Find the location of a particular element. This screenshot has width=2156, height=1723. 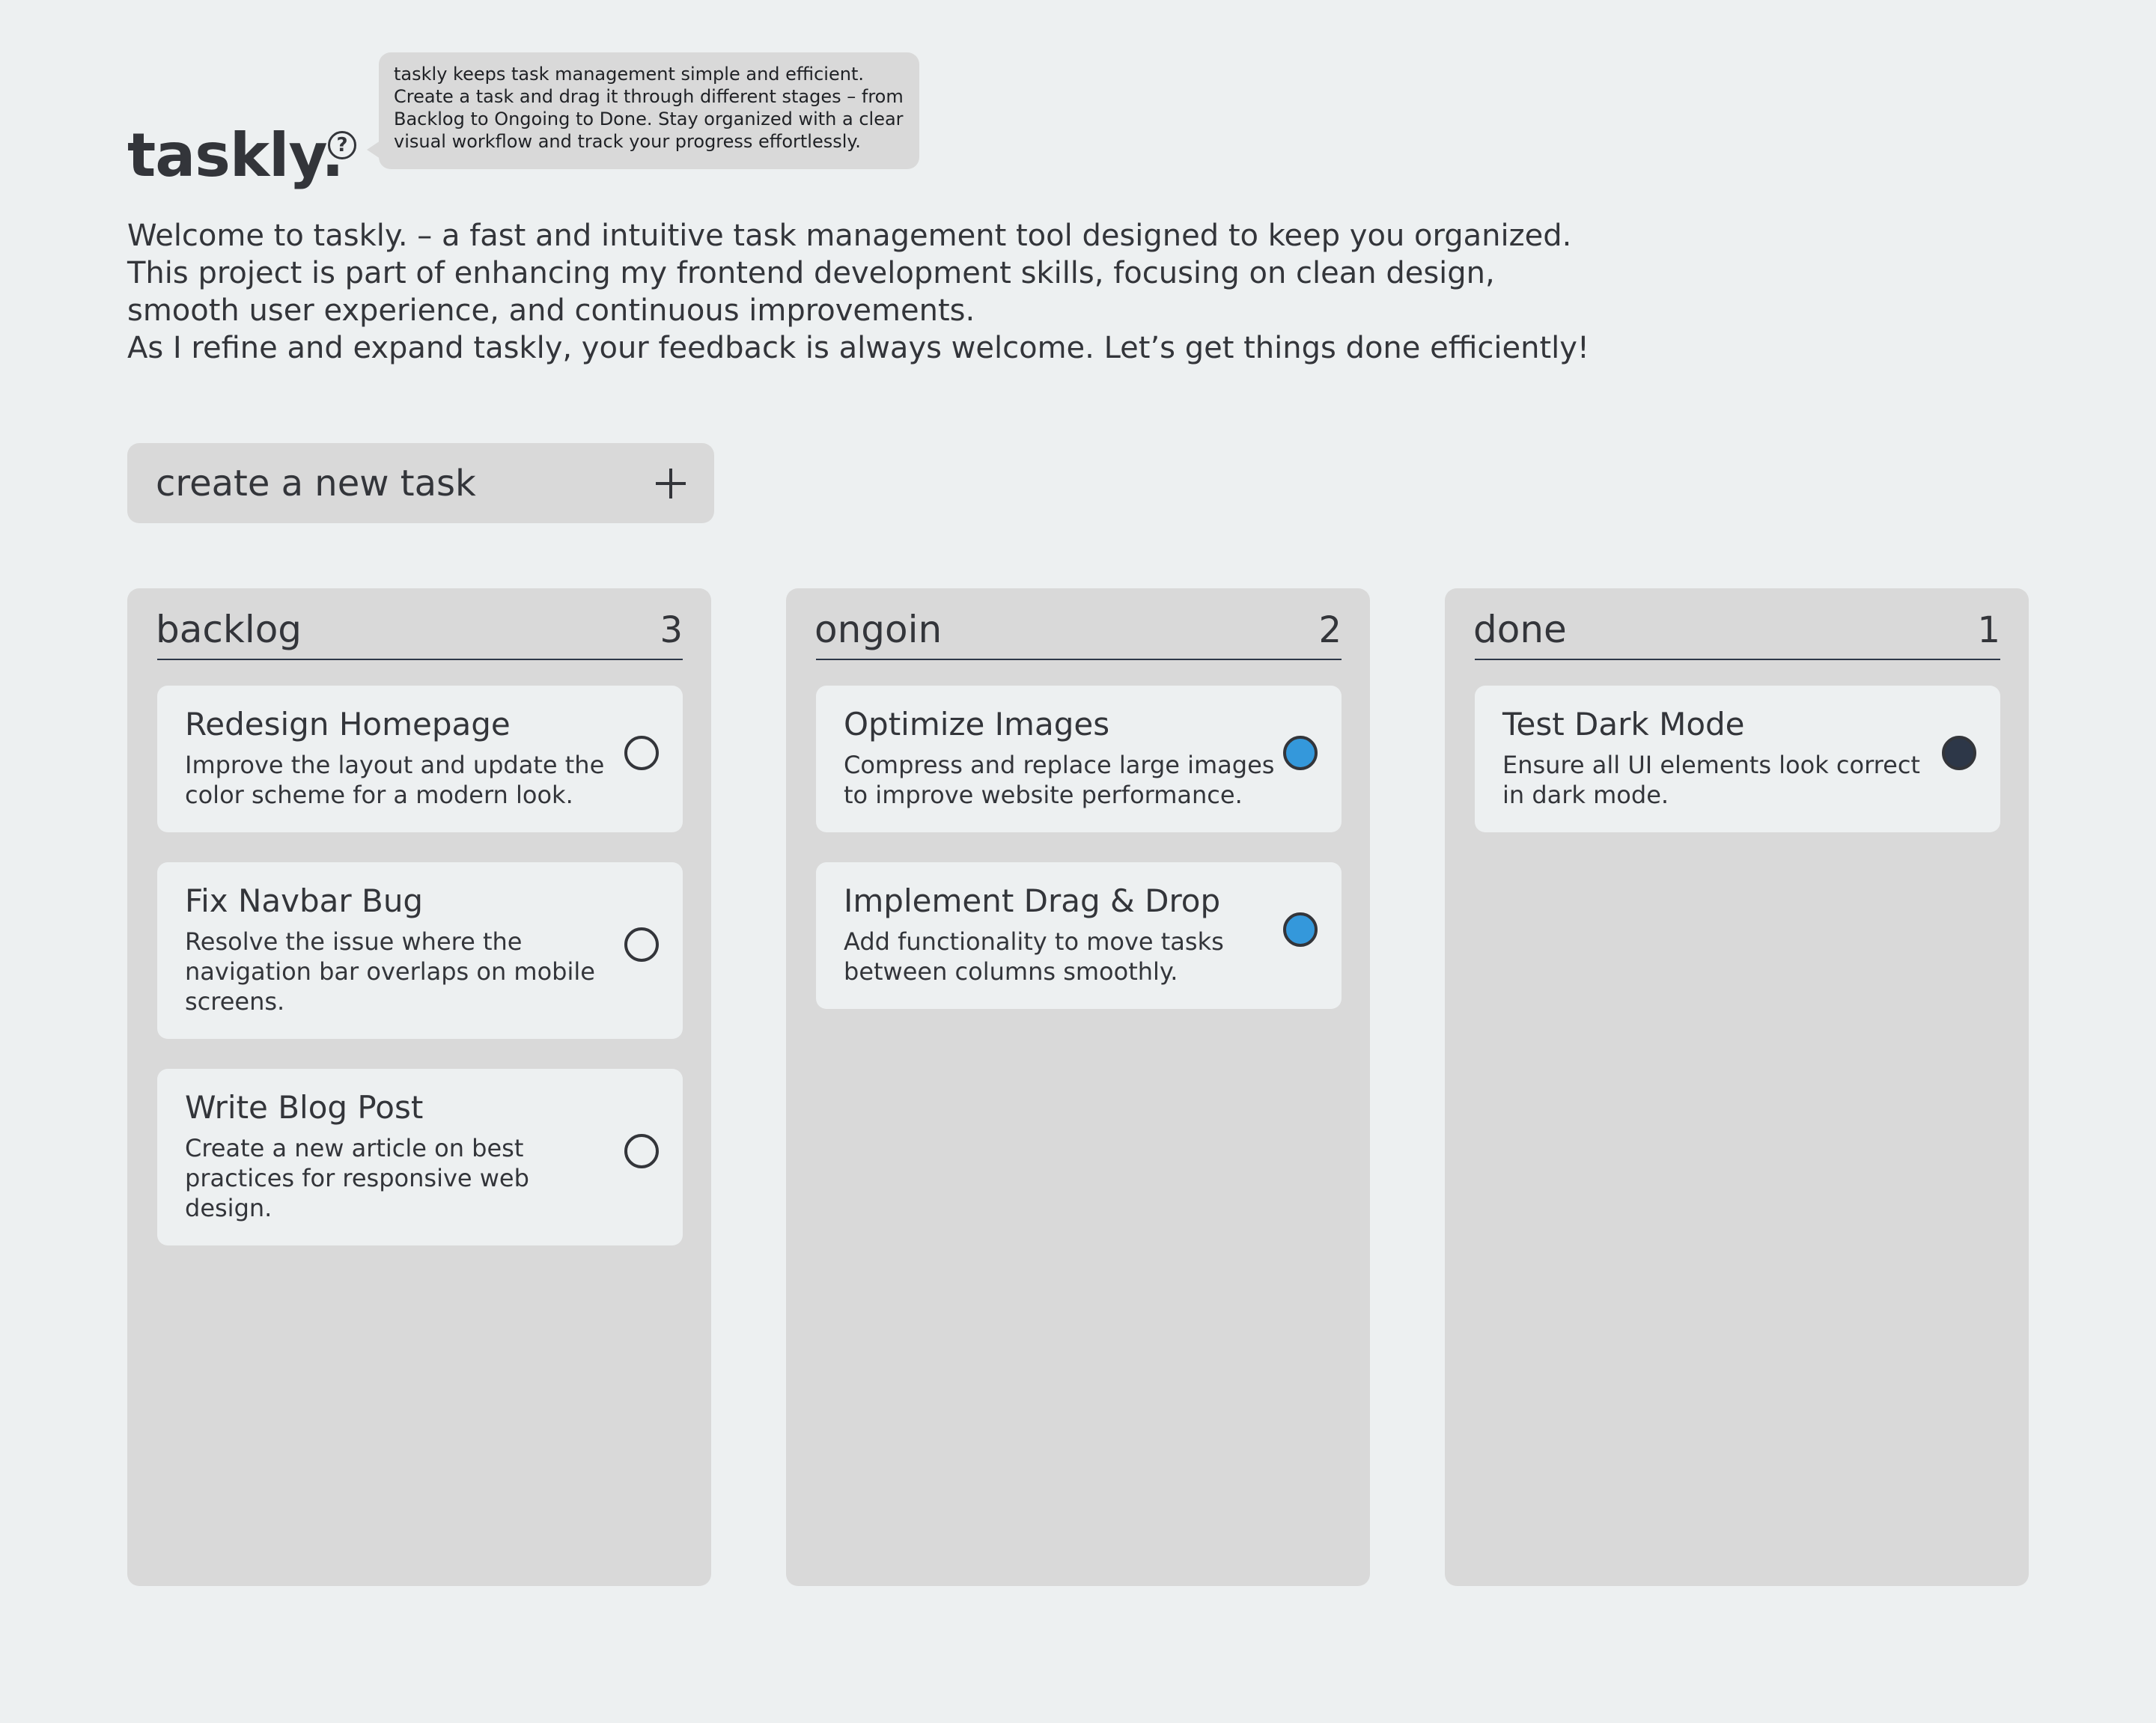

task-title: Test Dark Mode is located at coordinates (1623, 724).